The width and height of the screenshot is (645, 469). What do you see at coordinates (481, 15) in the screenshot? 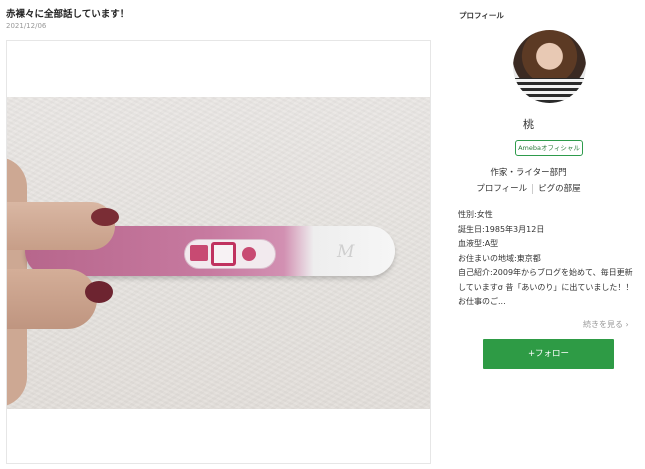
I see `profile-heading: プロフィール` at bounding box center [481, 15].